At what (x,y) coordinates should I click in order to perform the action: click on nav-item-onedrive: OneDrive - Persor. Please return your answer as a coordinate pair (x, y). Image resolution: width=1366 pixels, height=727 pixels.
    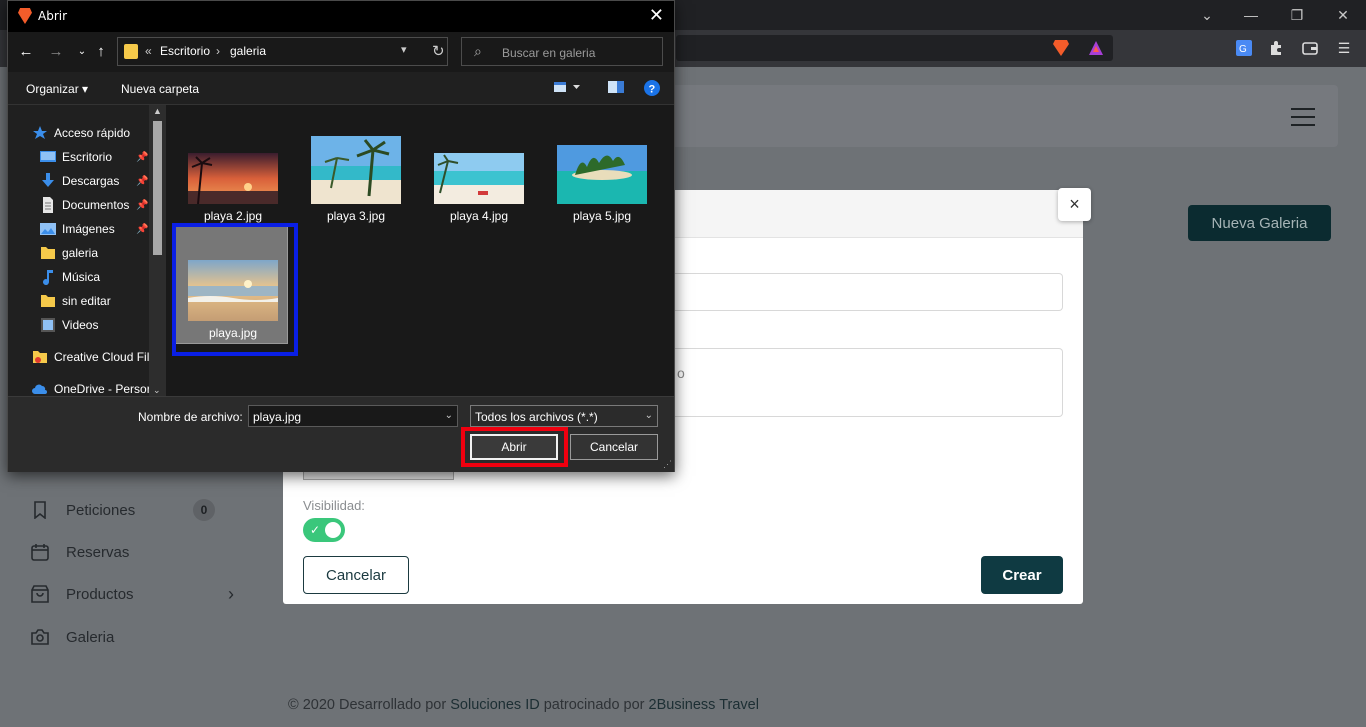
    Looking at the image, I should click on (91, 389).